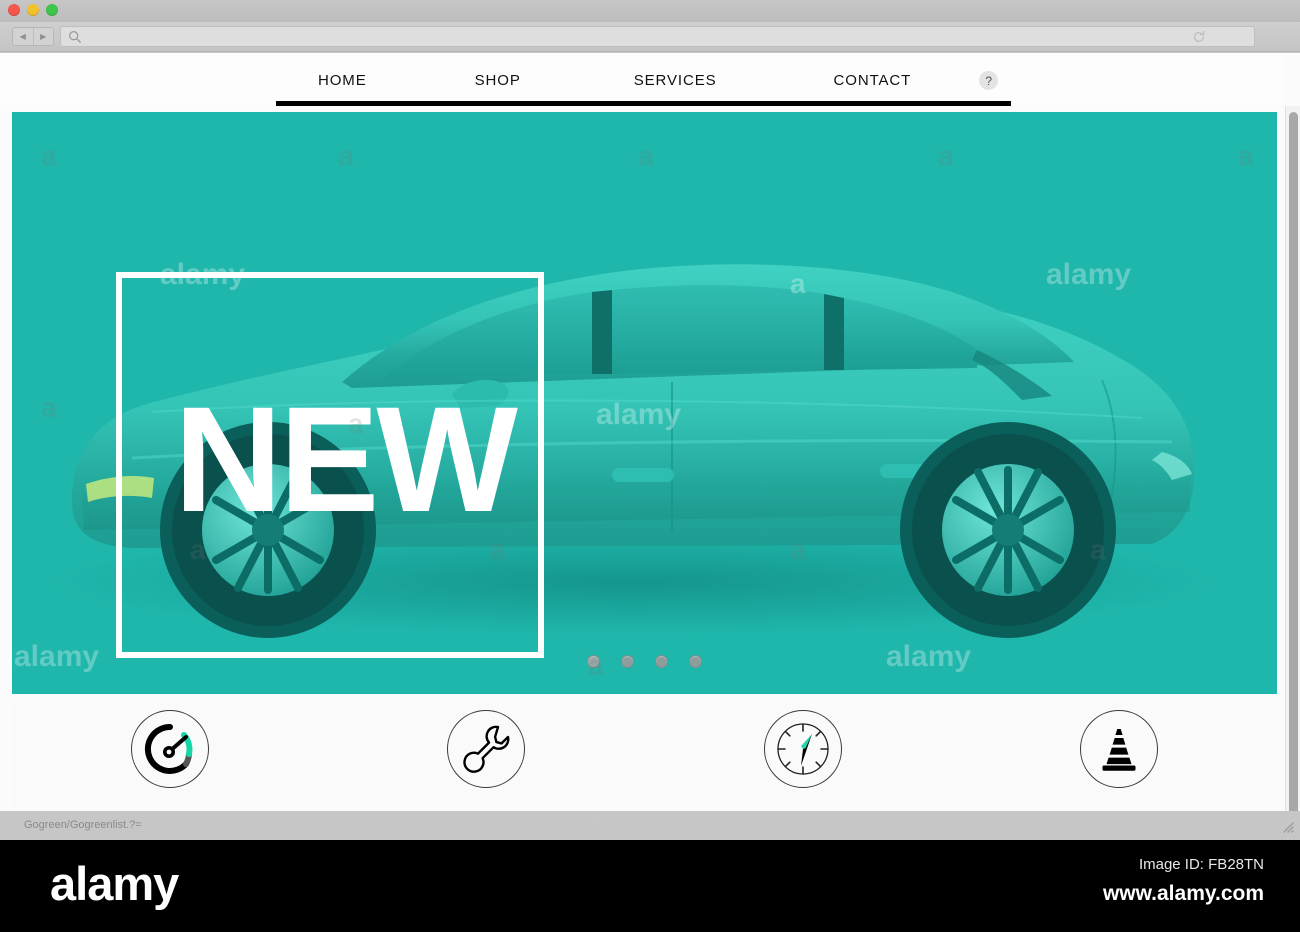 This screenshot has width=1300, height=932. I want to click on carousel-dots, so click(644, 661).